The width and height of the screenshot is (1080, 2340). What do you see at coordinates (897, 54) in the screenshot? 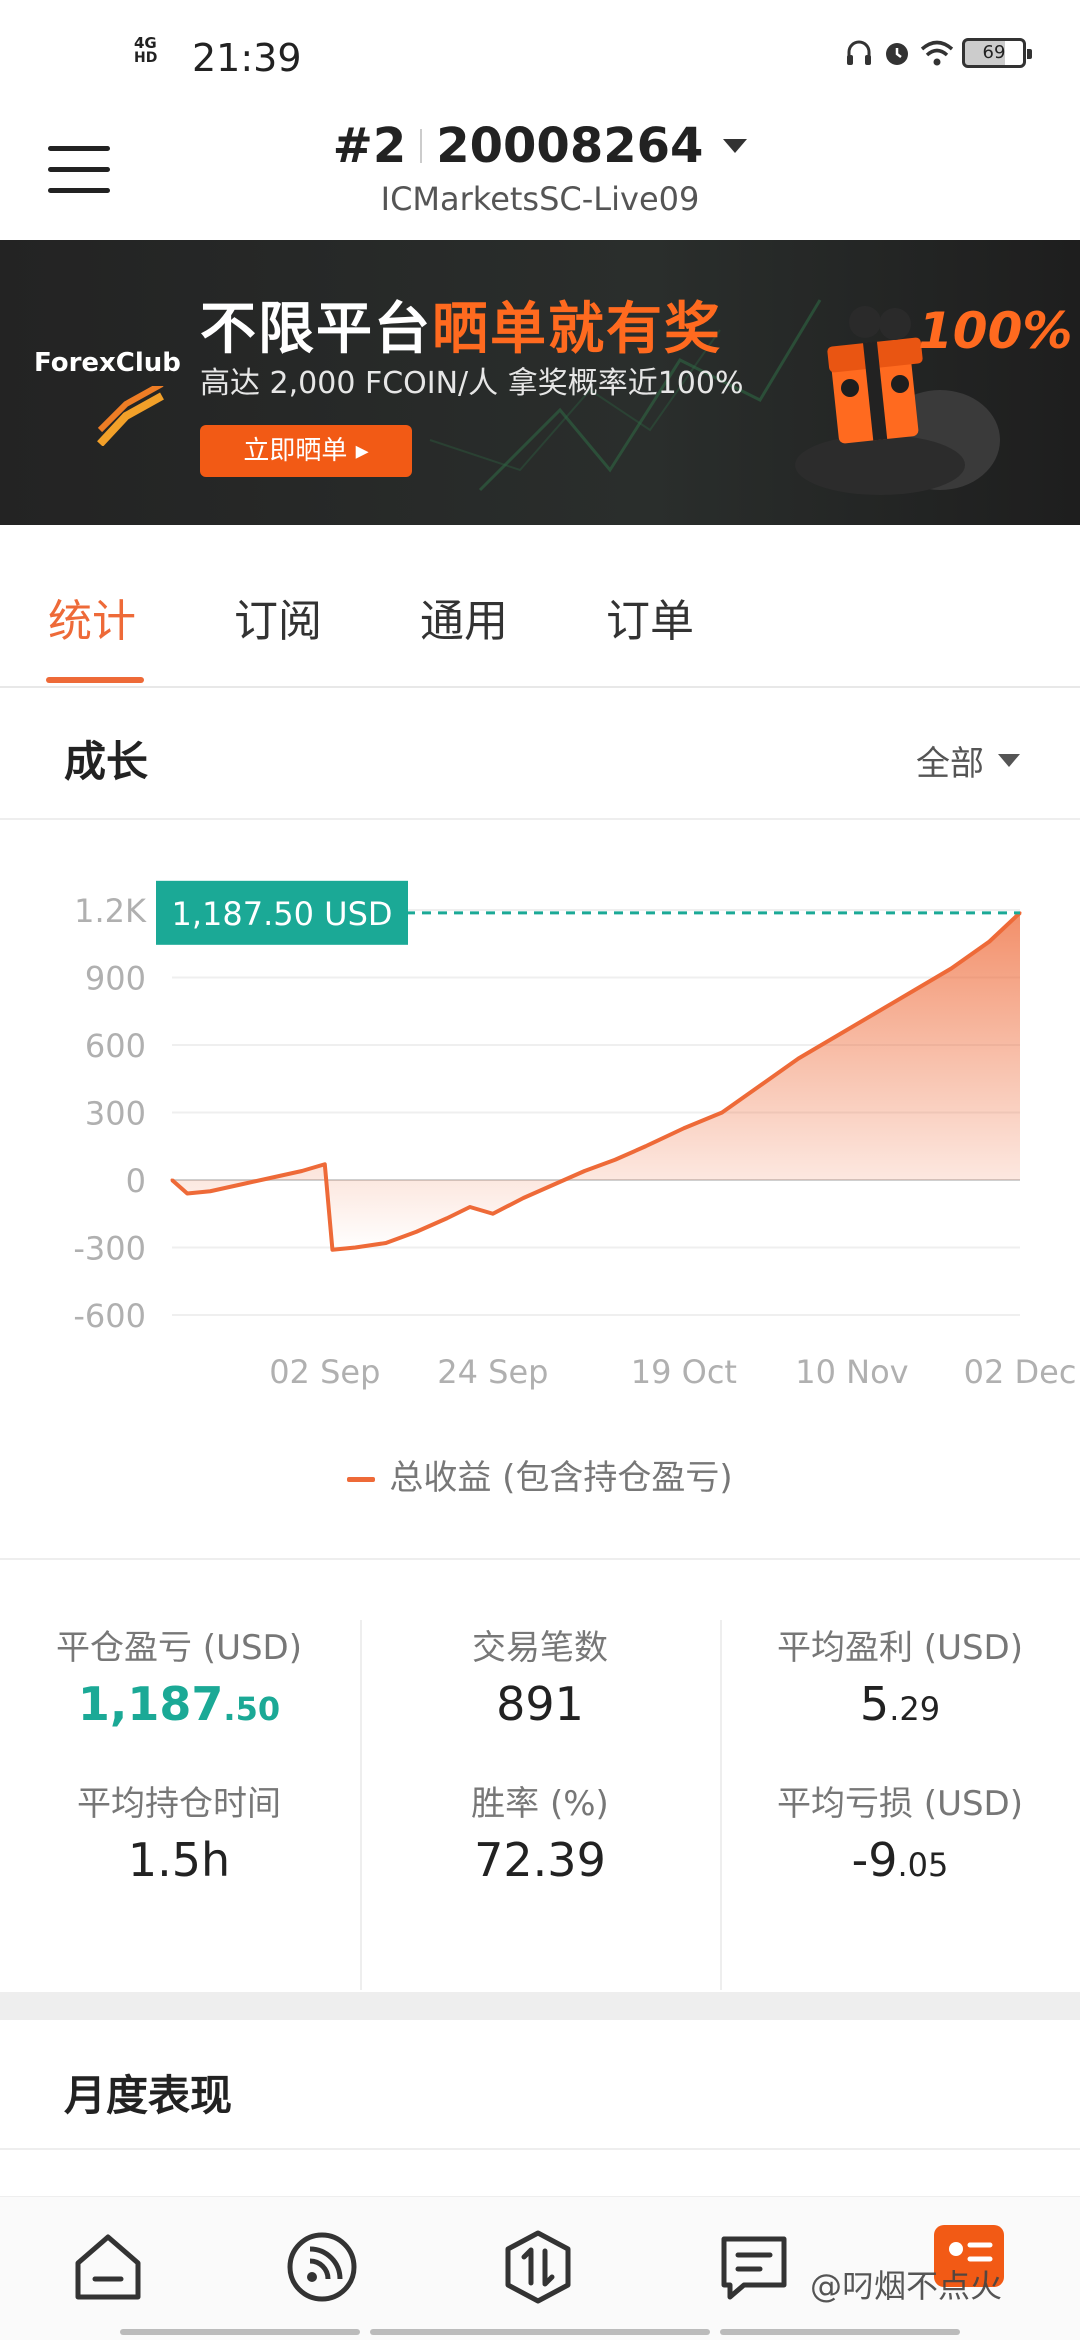
I see `alarm-icon` at bounding box center [897, 54].